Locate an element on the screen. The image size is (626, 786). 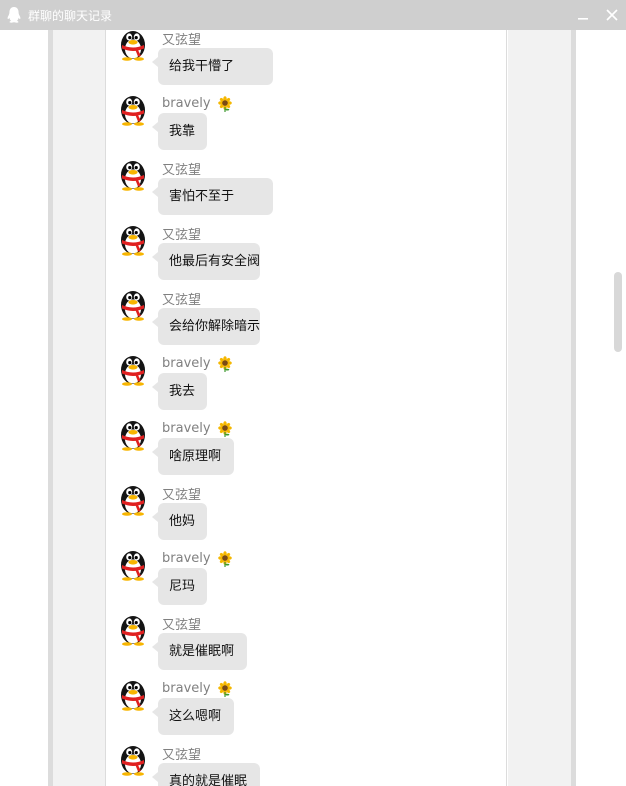
chat-message: 又弦望 就是催眠啊 is located at coordinates (268, 644).